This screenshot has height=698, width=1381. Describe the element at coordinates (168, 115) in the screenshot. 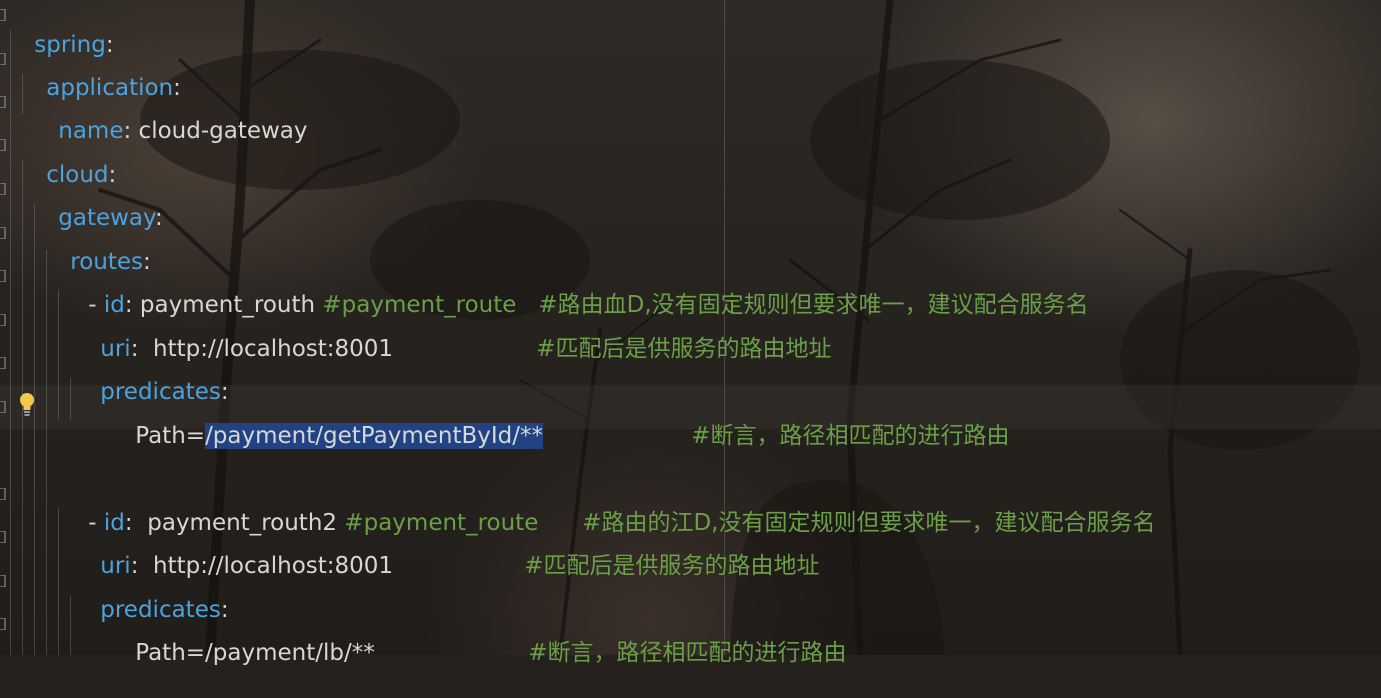

I see `code-line-name: name: cloud-gateway` at that location.